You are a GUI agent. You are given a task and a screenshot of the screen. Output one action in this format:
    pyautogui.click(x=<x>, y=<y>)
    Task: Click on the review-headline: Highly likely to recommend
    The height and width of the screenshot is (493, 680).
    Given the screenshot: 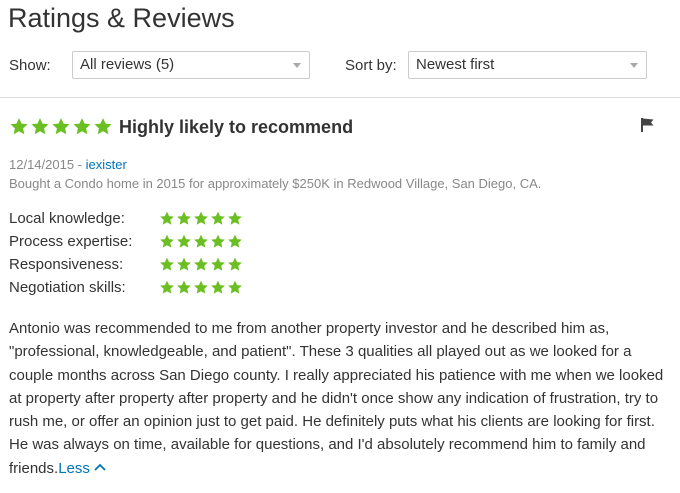 What is the action you would take?
    pyautogui.click(x=236, y=127)
    